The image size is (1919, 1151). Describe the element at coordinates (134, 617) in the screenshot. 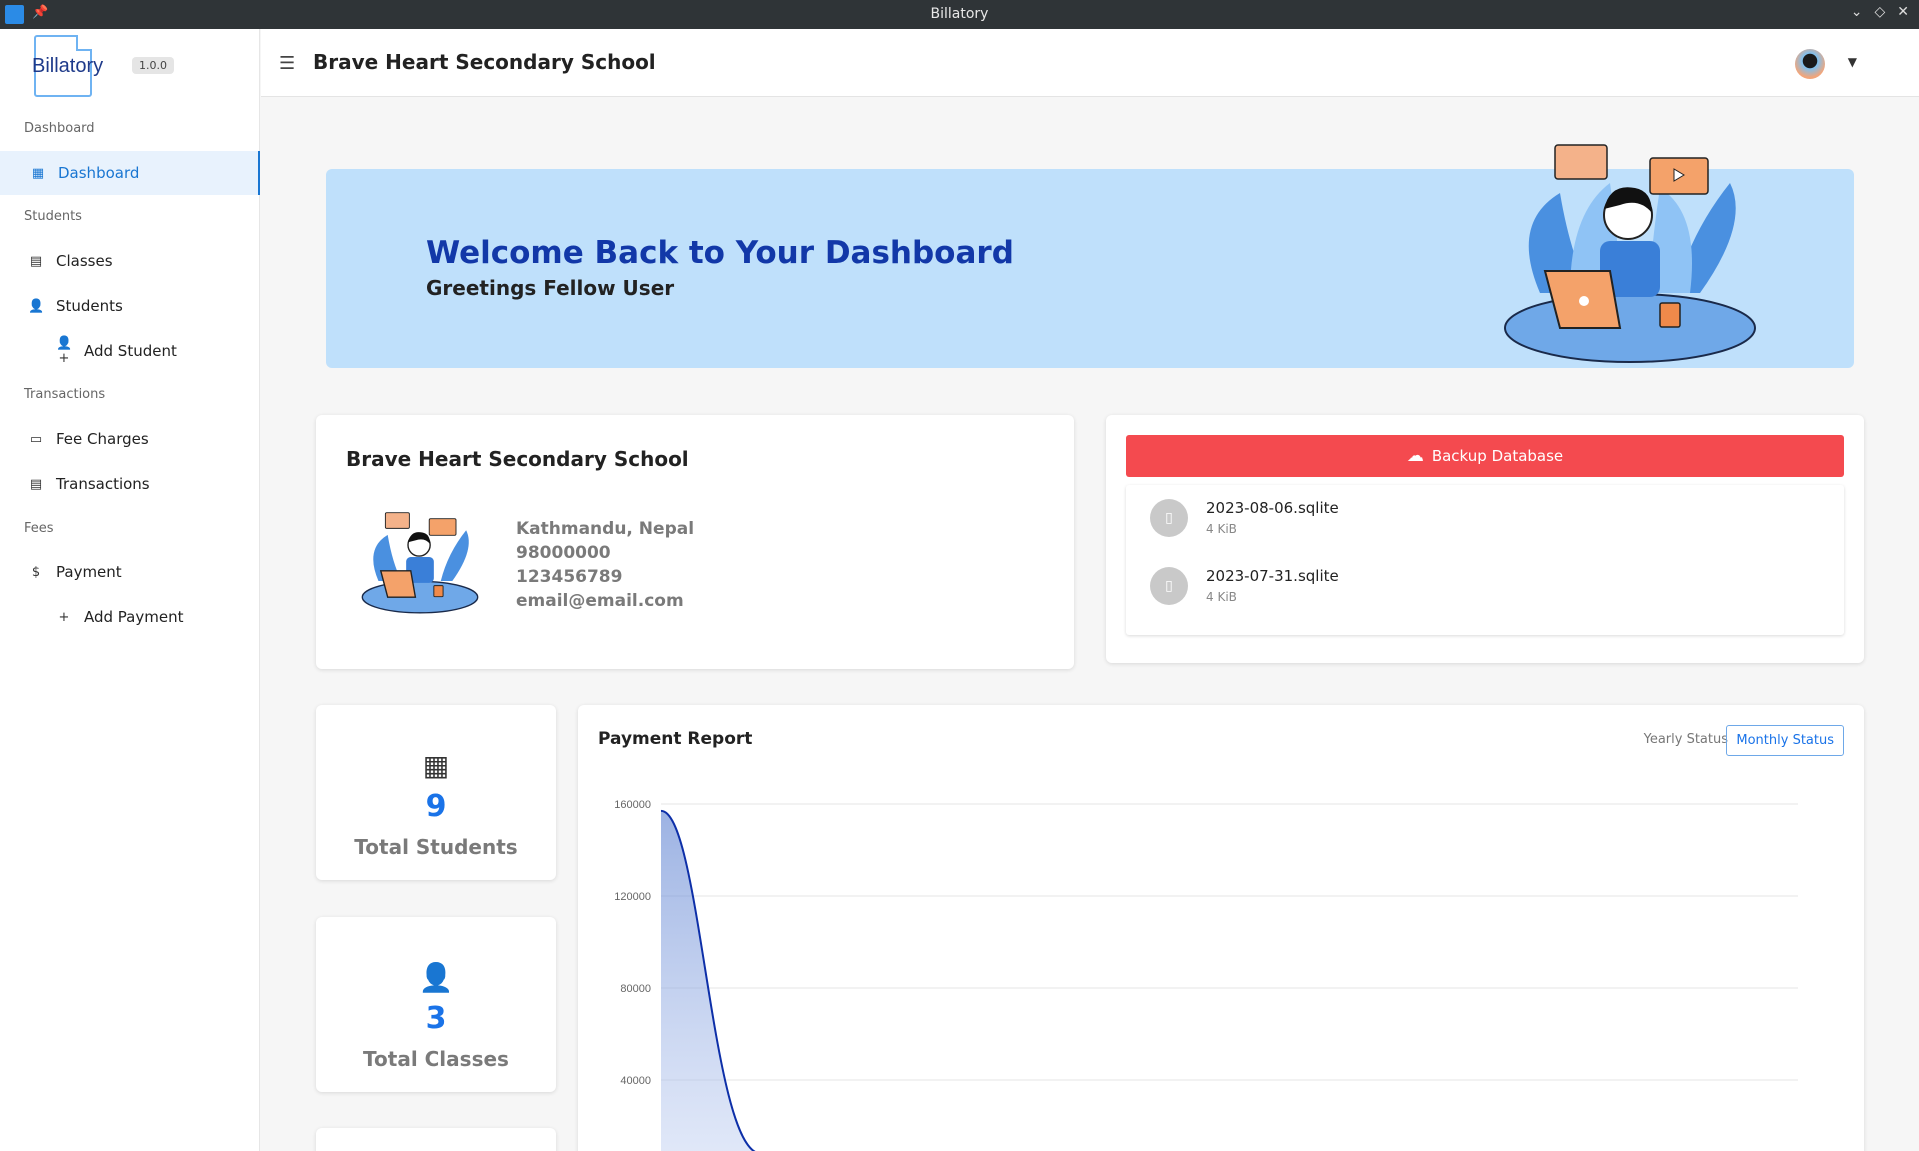

I see `sidebar-item-label: Add Payment` at that location.